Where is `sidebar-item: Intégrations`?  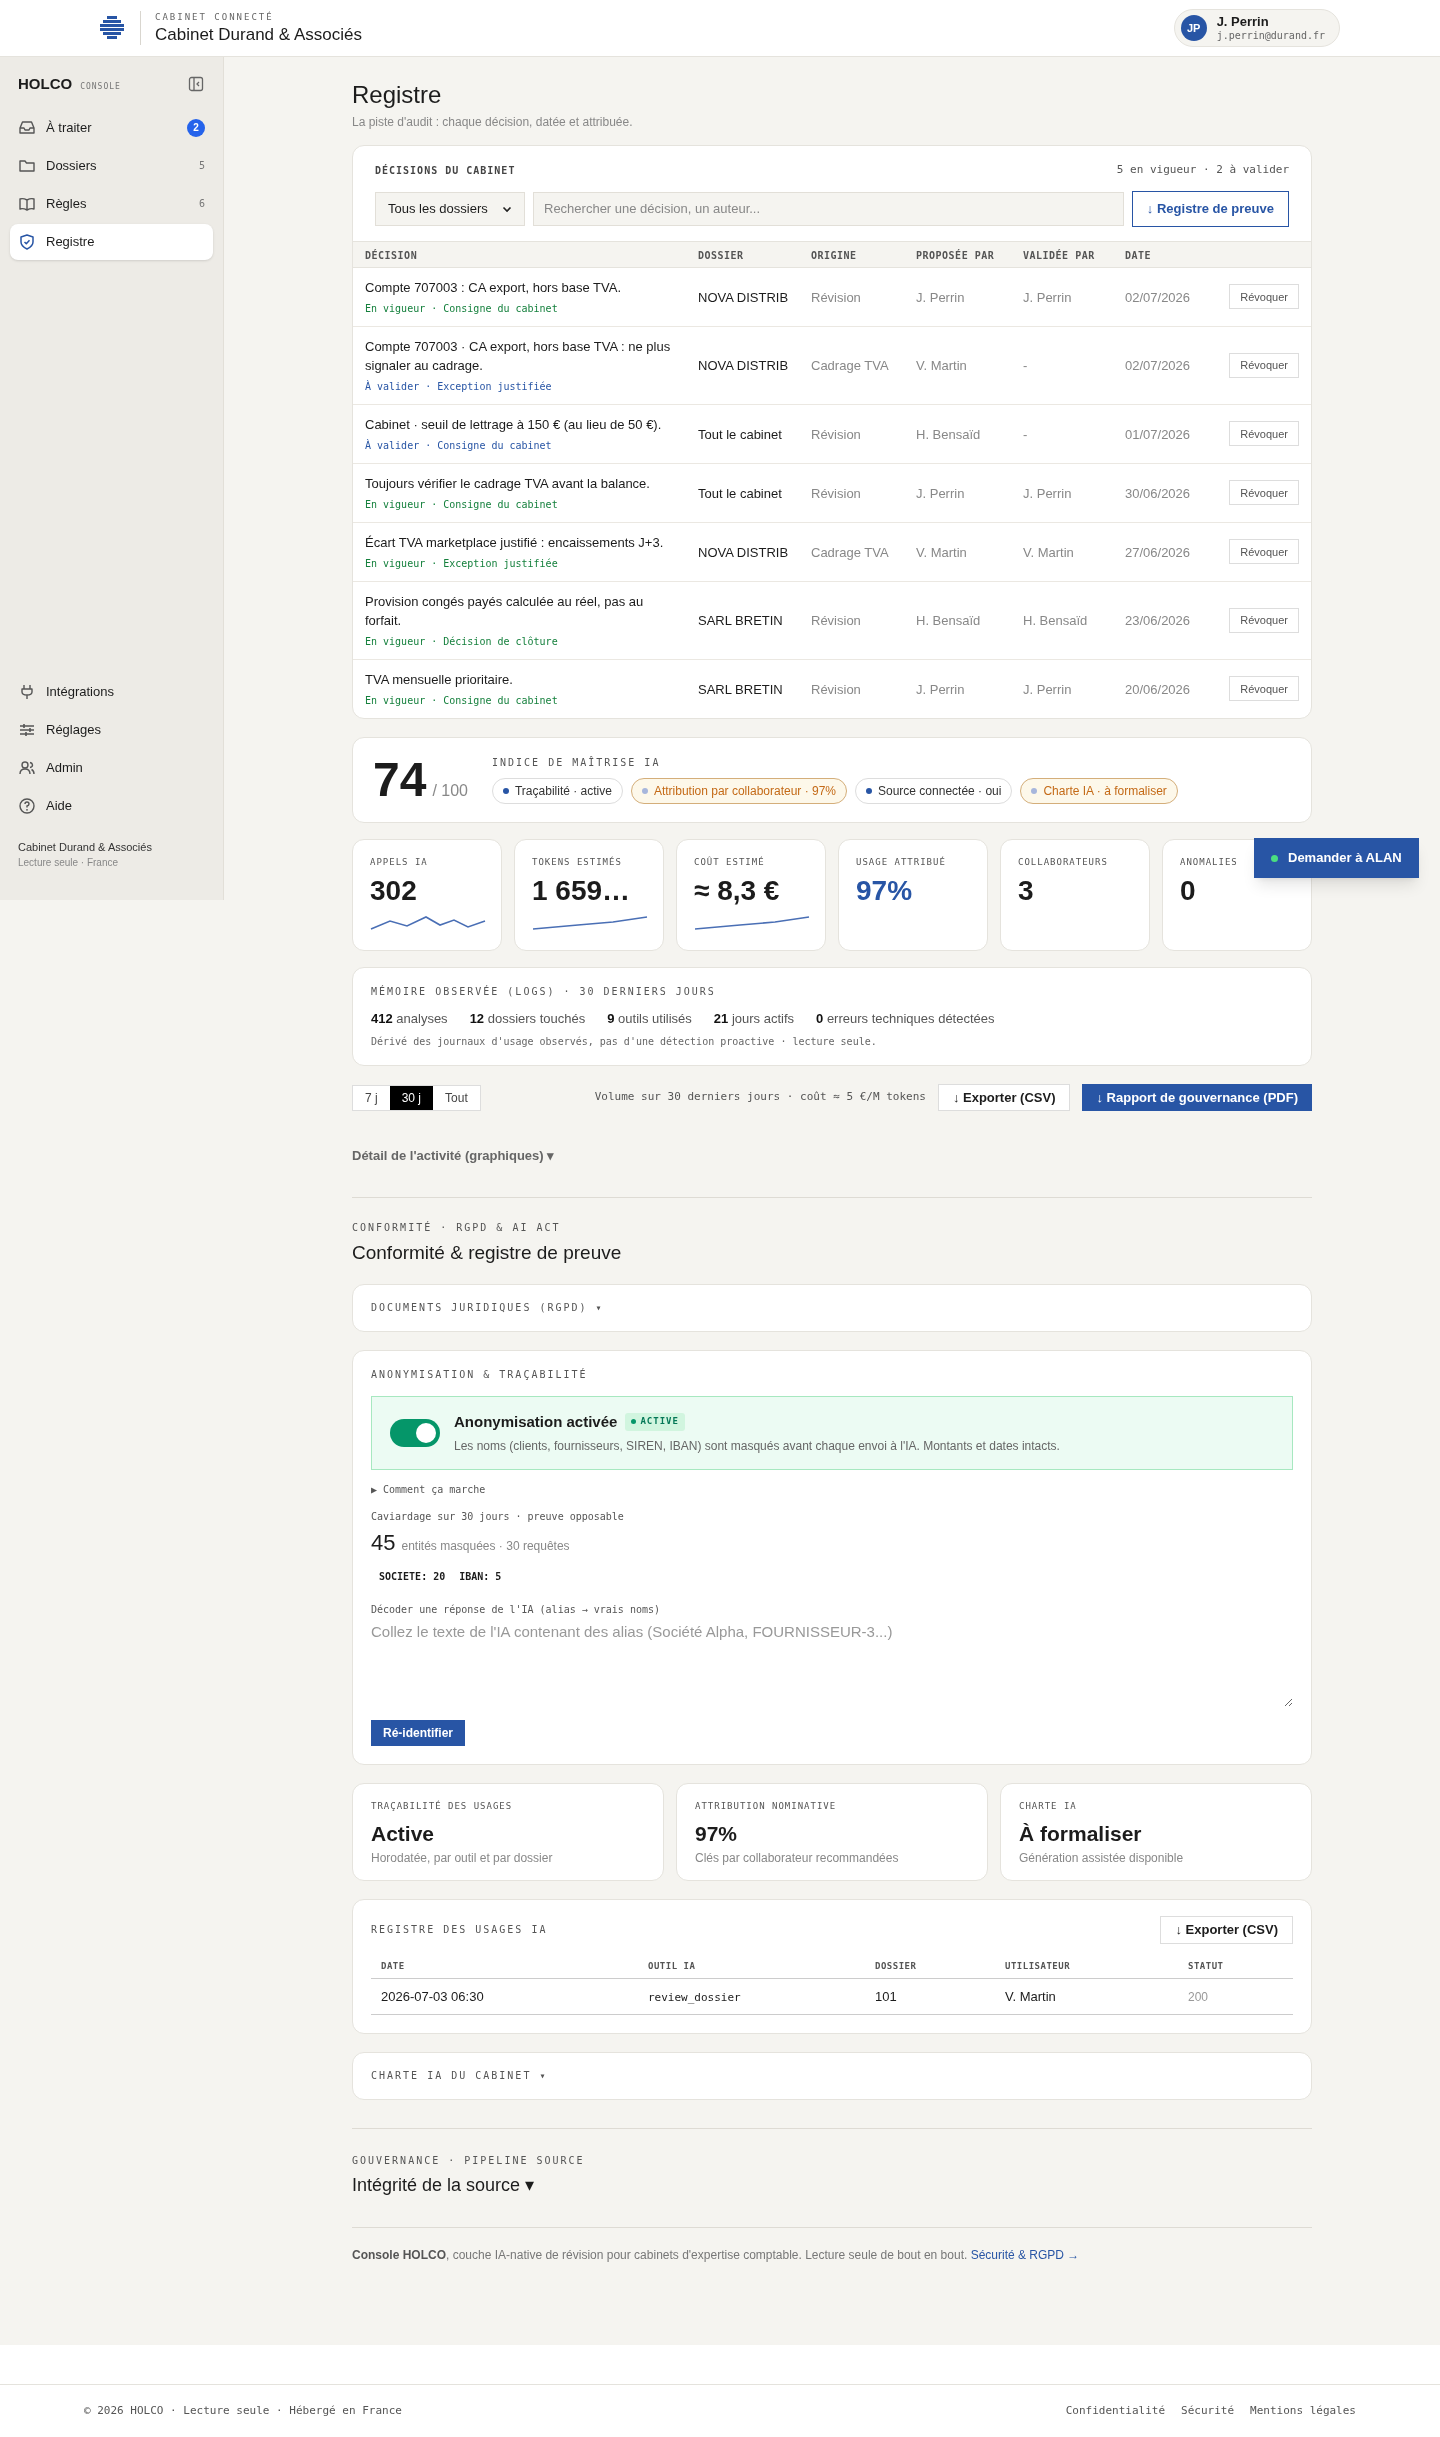 sidebar-item: Intégrations is located at coordinates (111, 691).